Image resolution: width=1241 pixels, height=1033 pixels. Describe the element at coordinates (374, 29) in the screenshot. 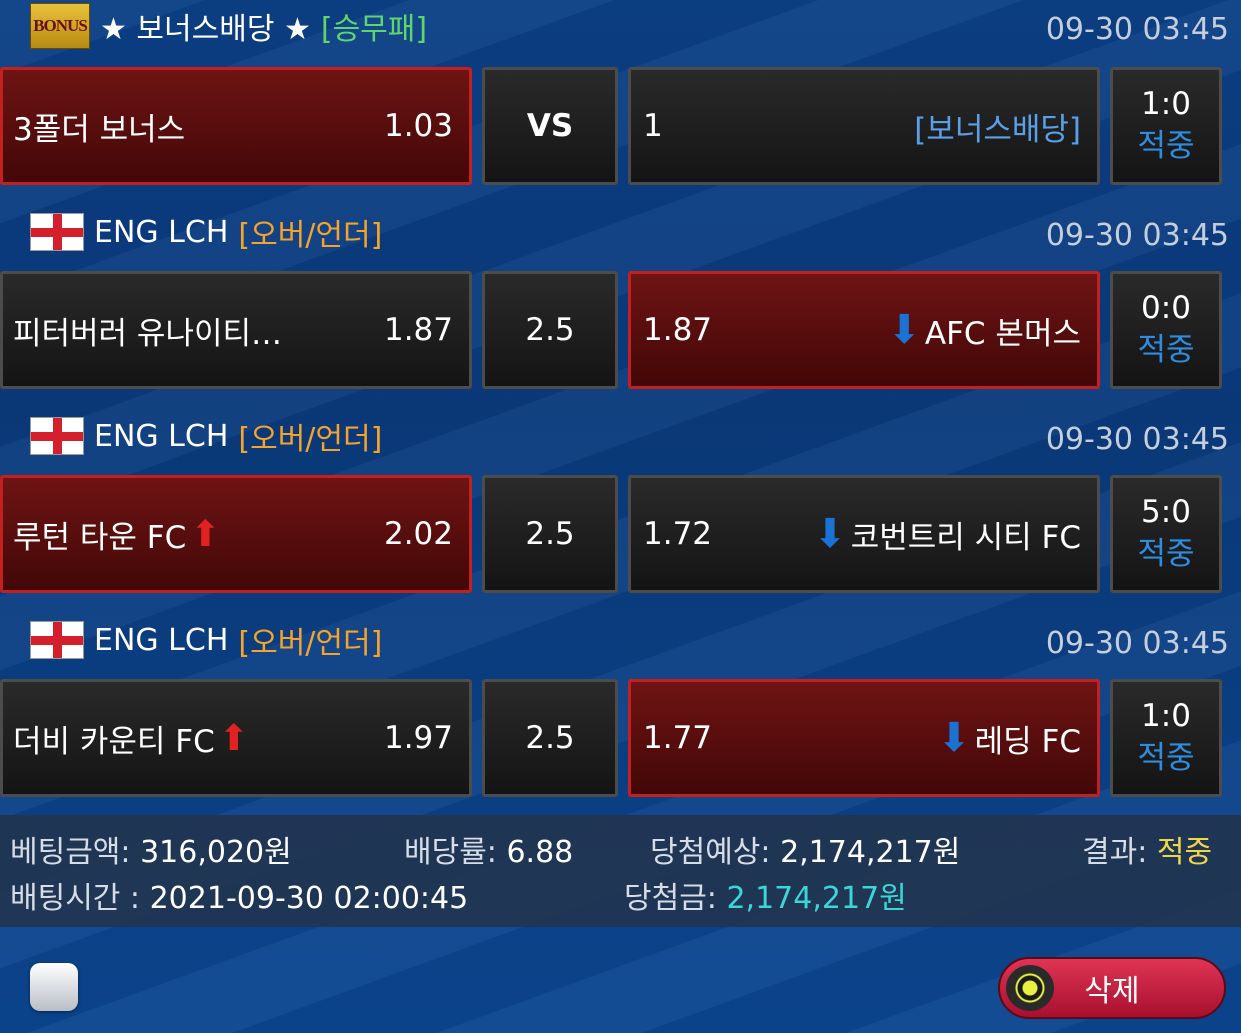

I see `bet-type: [승무패]` at that location.